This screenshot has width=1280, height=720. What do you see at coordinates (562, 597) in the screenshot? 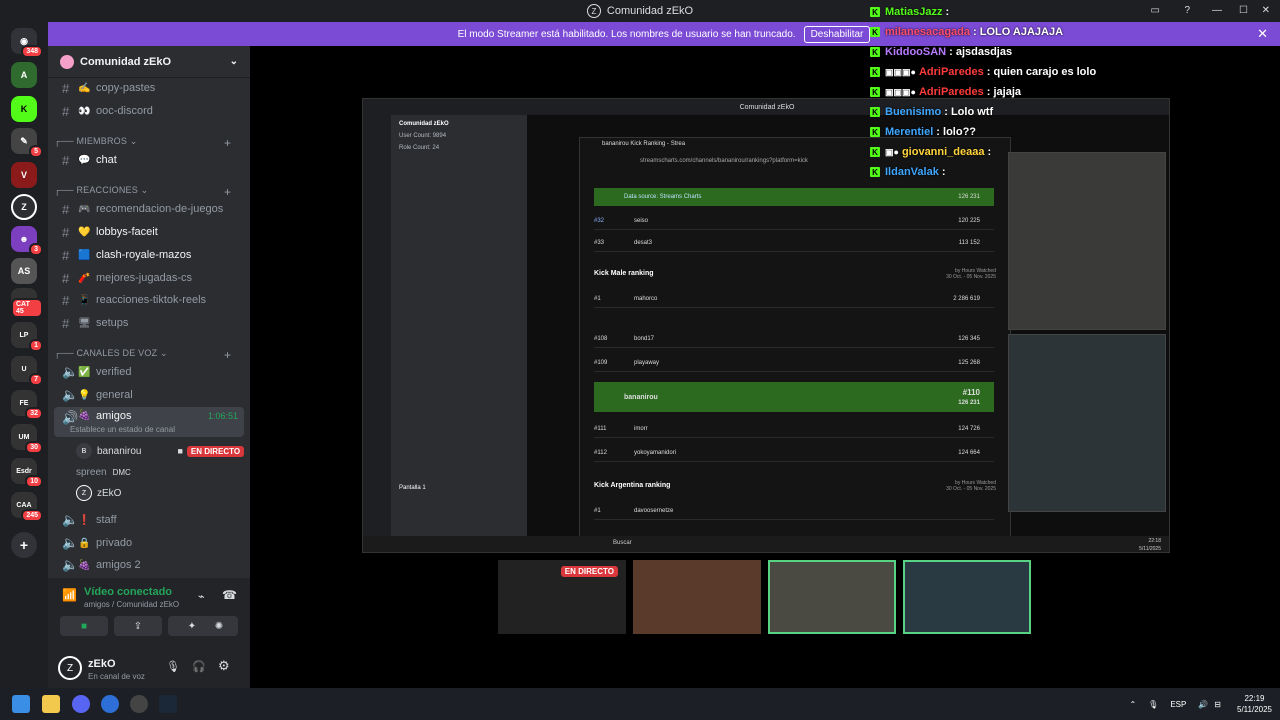
I see `stream-thumbnail: EN DIRECTO` at bounding box center [562, 597].